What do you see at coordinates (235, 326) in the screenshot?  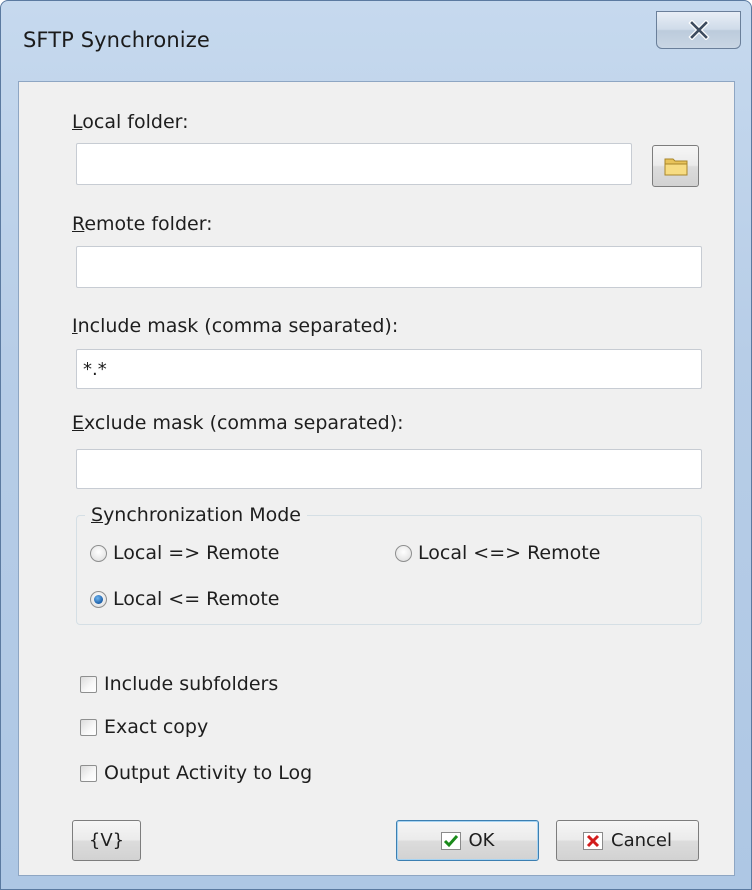 I see `include-mask-label: Include mask (comma separated):` at bounding box center [235, 326].